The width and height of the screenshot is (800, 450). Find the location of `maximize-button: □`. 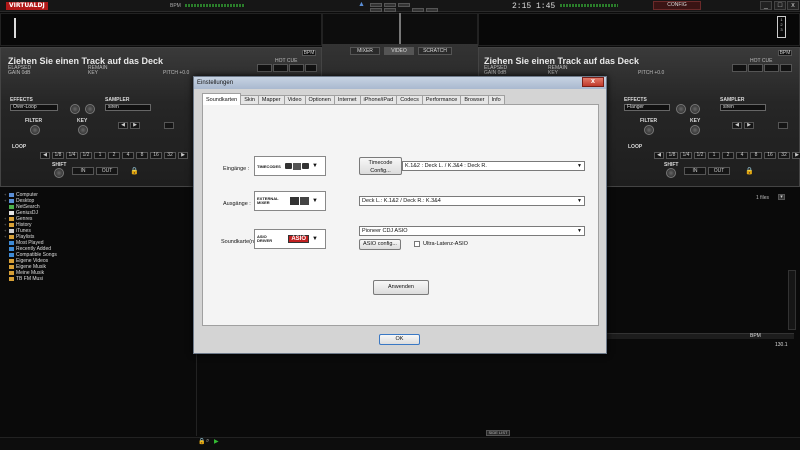

maximize-button: □ is located at coordinates (780, 5).